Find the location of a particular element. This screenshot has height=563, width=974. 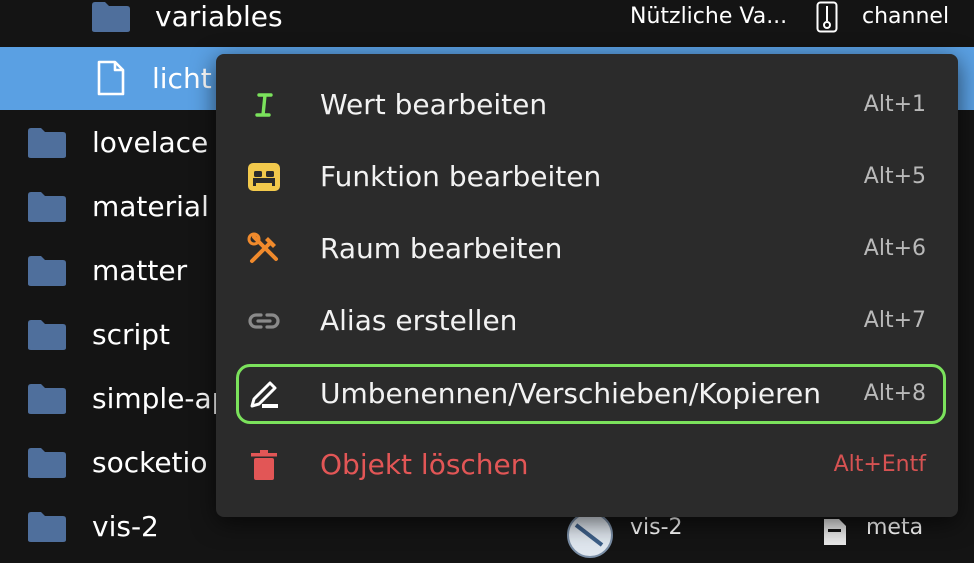

menu-item-label: Alias erstellen is located at coordinates (419, 320).